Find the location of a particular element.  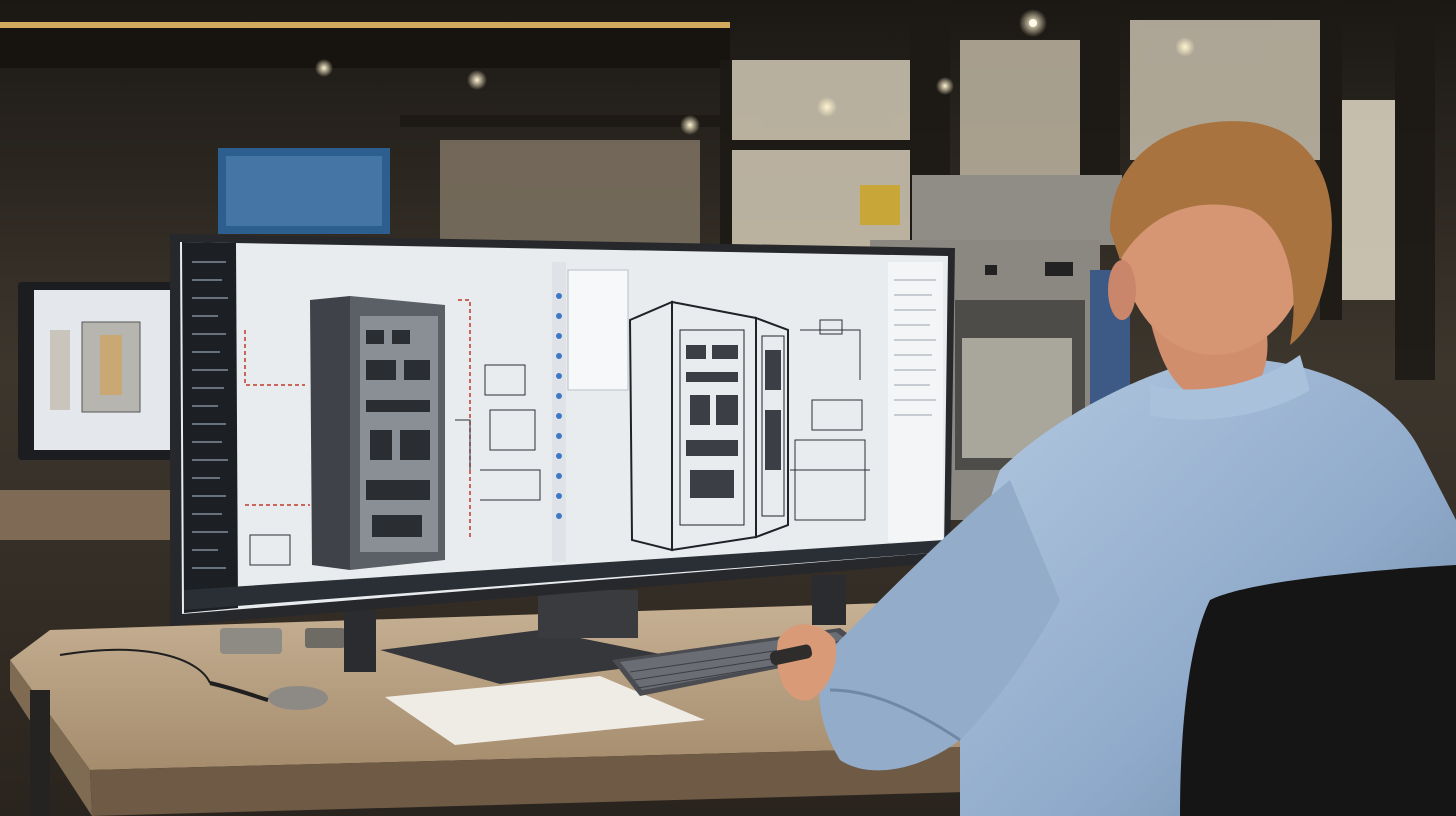

back-desk is located at coordinates (87, 515).